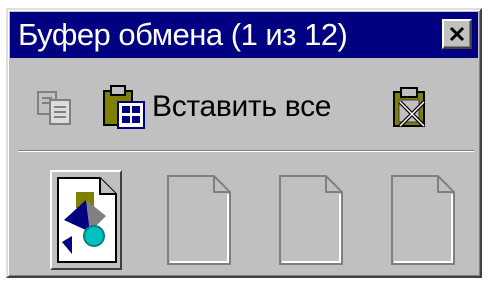 Image resolution: width=489 pixels, height=284 pixels. I want to click on clear-clipboard-button, so click(412, 108).